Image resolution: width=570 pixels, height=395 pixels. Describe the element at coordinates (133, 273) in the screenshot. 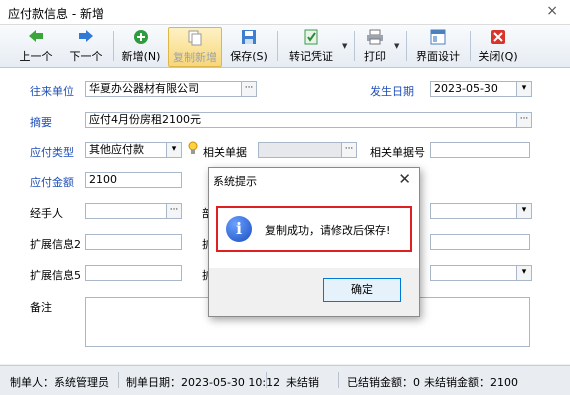

I see `ext5-input` at that location.